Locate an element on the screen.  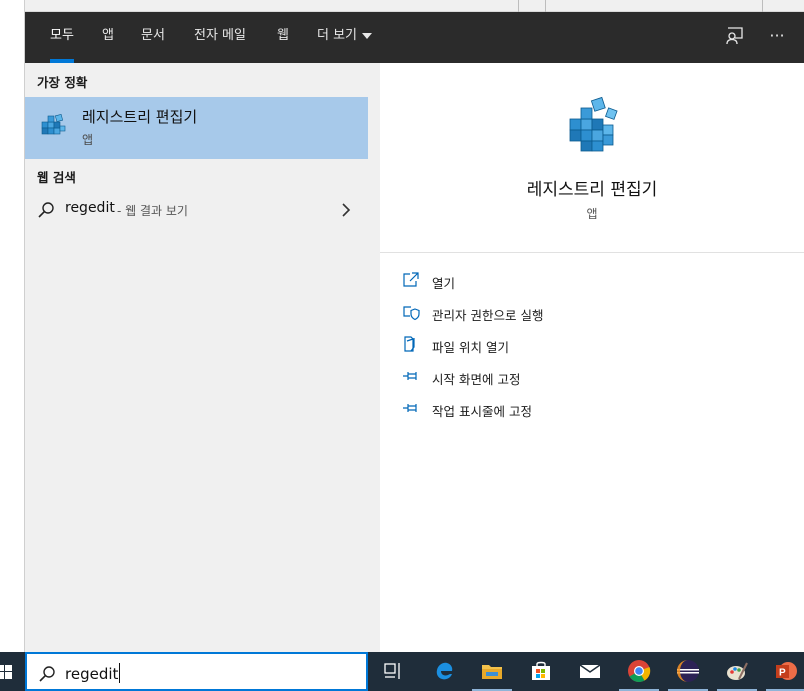
action-label: 시작 화면에 고정 is located at coordinates (476, 379).